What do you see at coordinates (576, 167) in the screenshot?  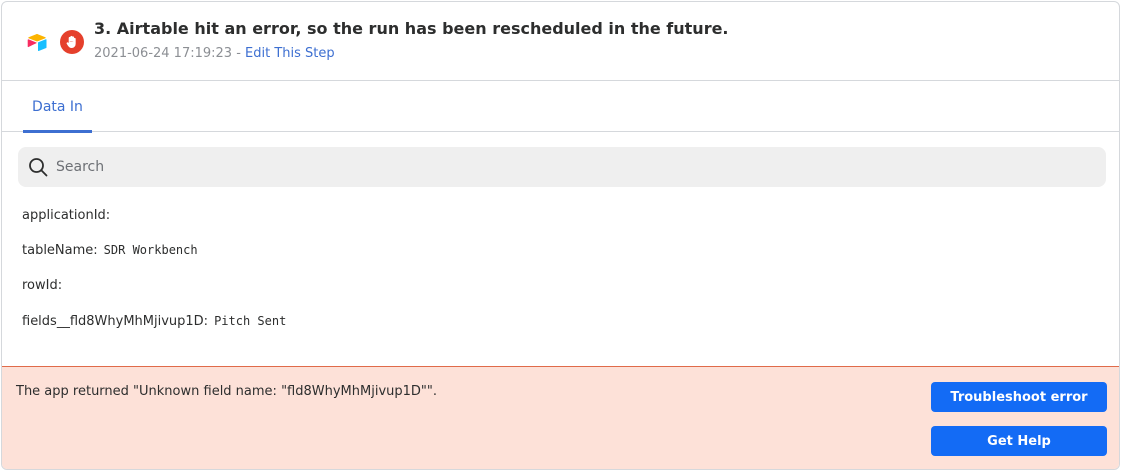 I see `search-input` at bounding box center [576, 167].